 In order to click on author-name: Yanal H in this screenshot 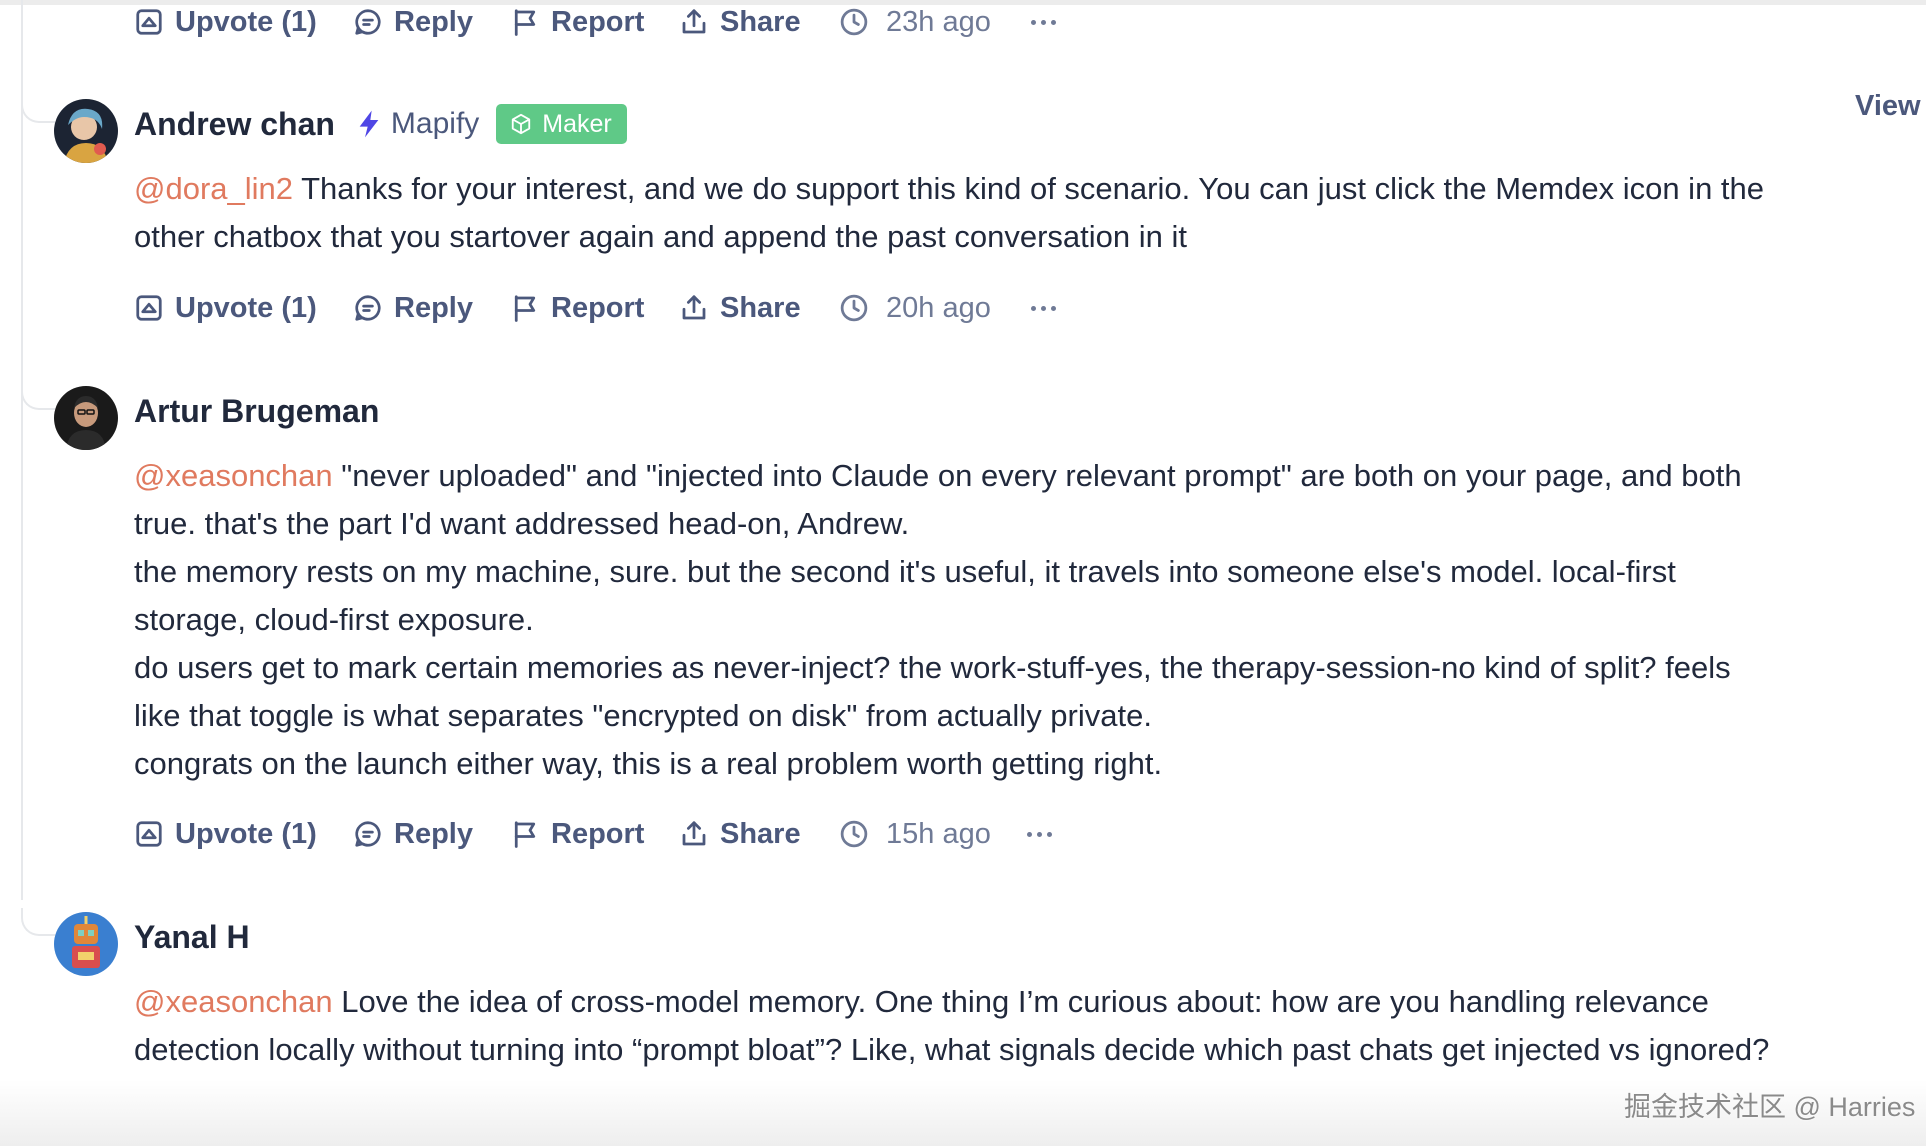, I will do `click(192, 937)`.